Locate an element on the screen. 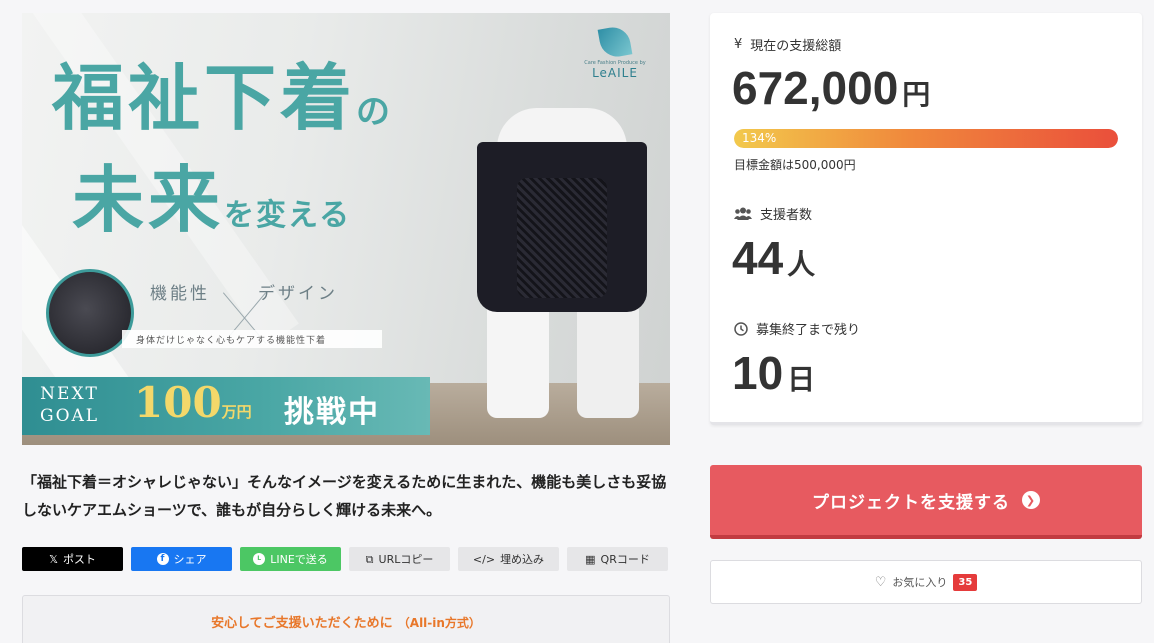 The image size is (1154, 643). embed-button: </> 埋め込み is located at coordinates (508, 559).